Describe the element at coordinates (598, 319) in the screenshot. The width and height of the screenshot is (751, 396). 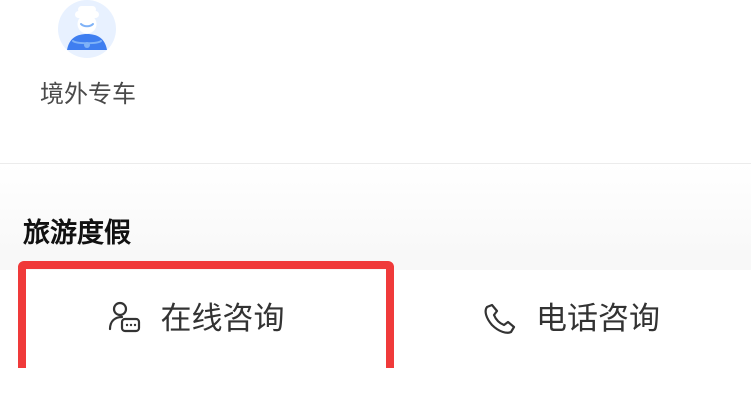
I see `phone-consult-label: 电话咨询` at that location.